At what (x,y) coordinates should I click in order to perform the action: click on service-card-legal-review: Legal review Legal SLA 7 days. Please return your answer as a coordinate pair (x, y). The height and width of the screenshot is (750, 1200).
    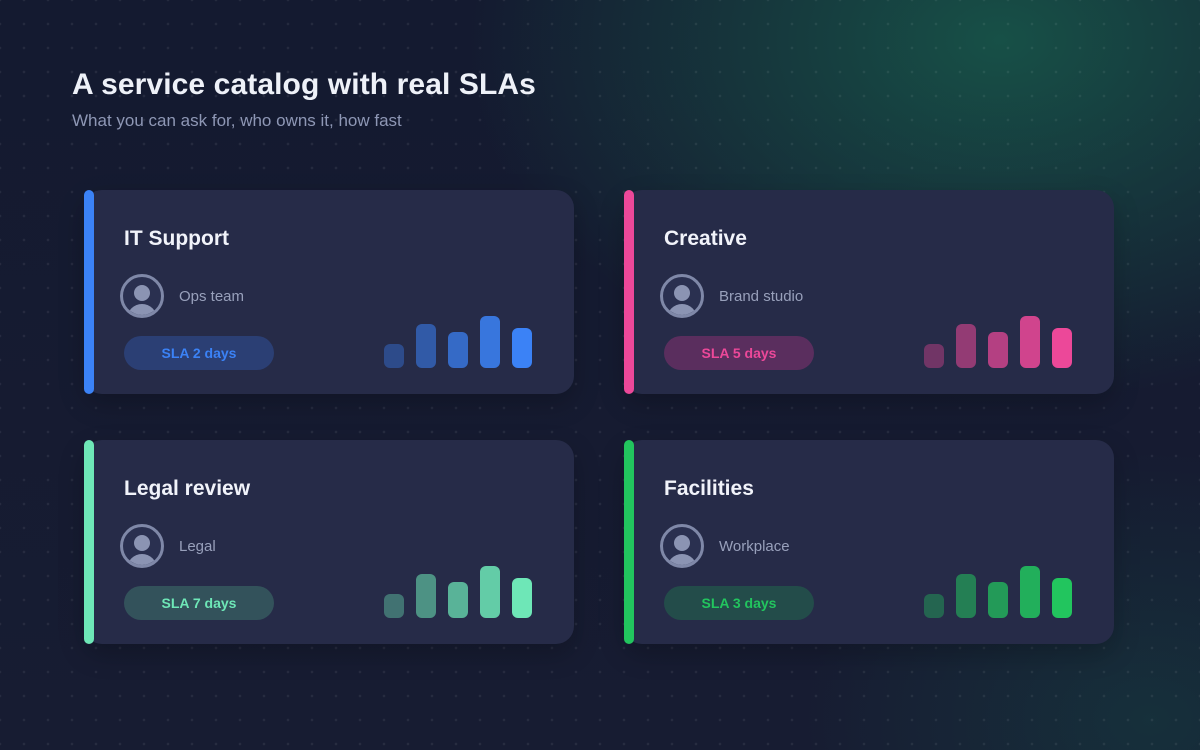
    Looking at the image, I should click on (329, 542).